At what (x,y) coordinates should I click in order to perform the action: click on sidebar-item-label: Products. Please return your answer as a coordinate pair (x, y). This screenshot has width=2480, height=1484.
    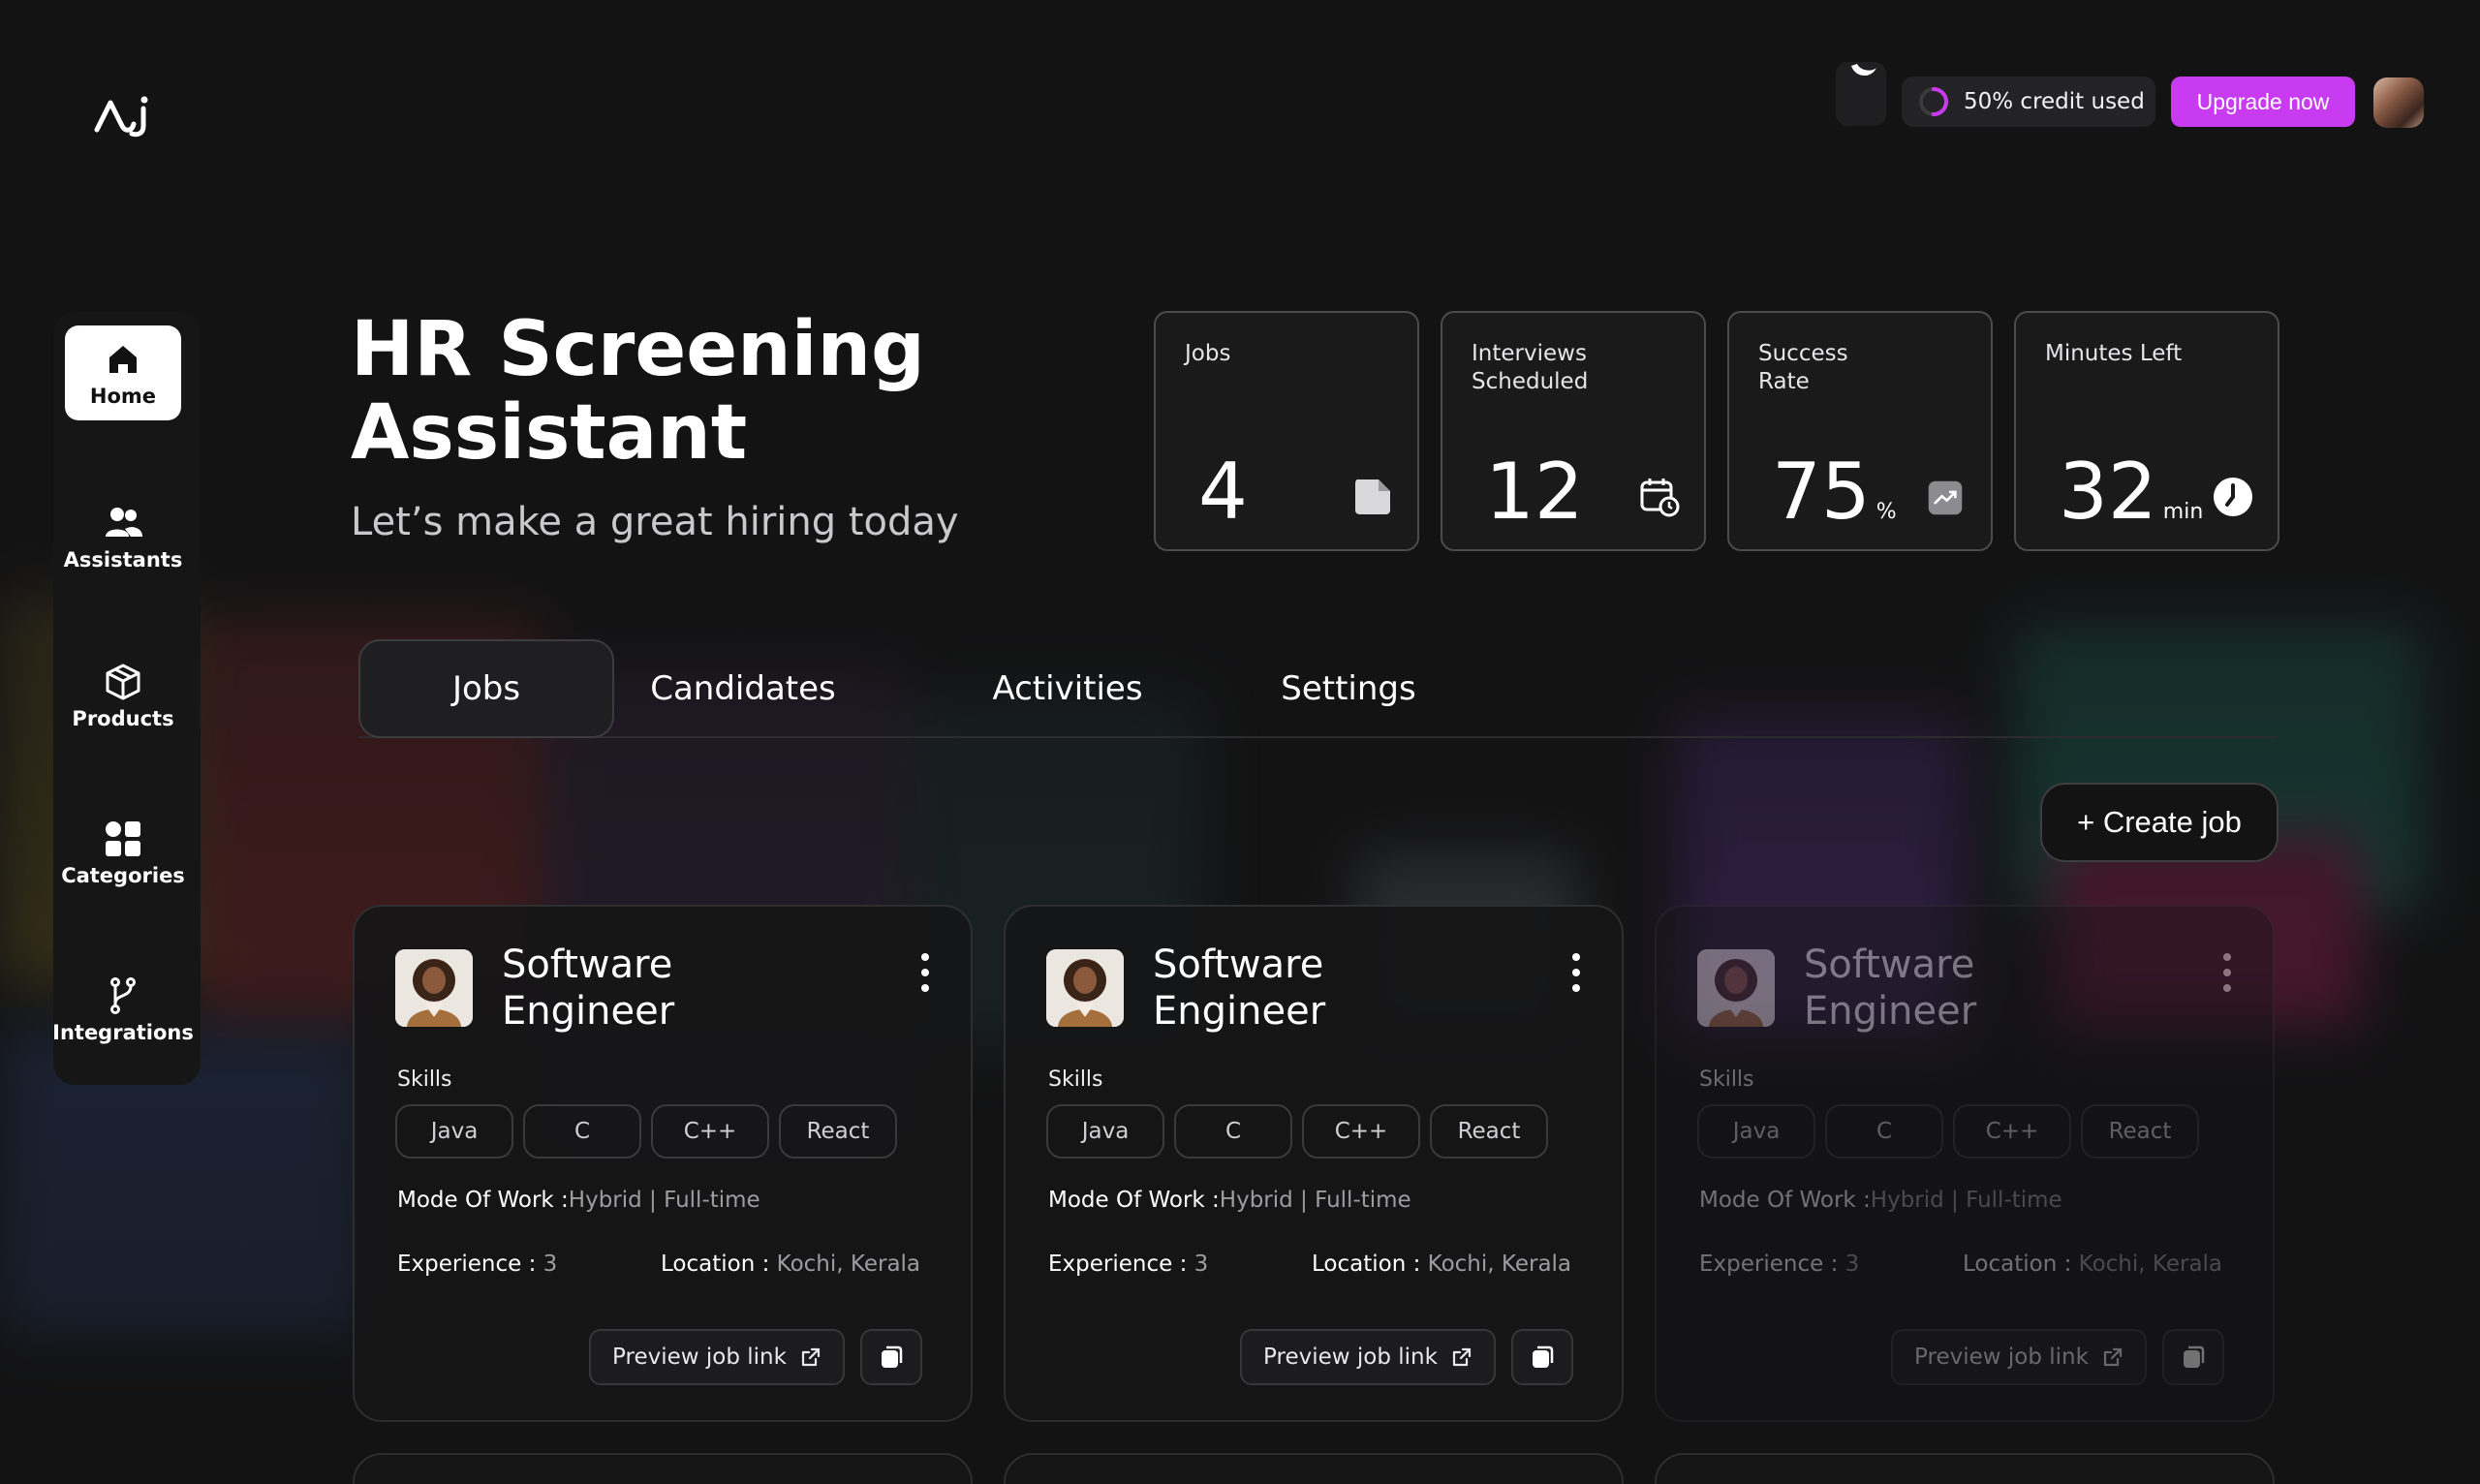
    Looking at the image, I should click on (123, 718).